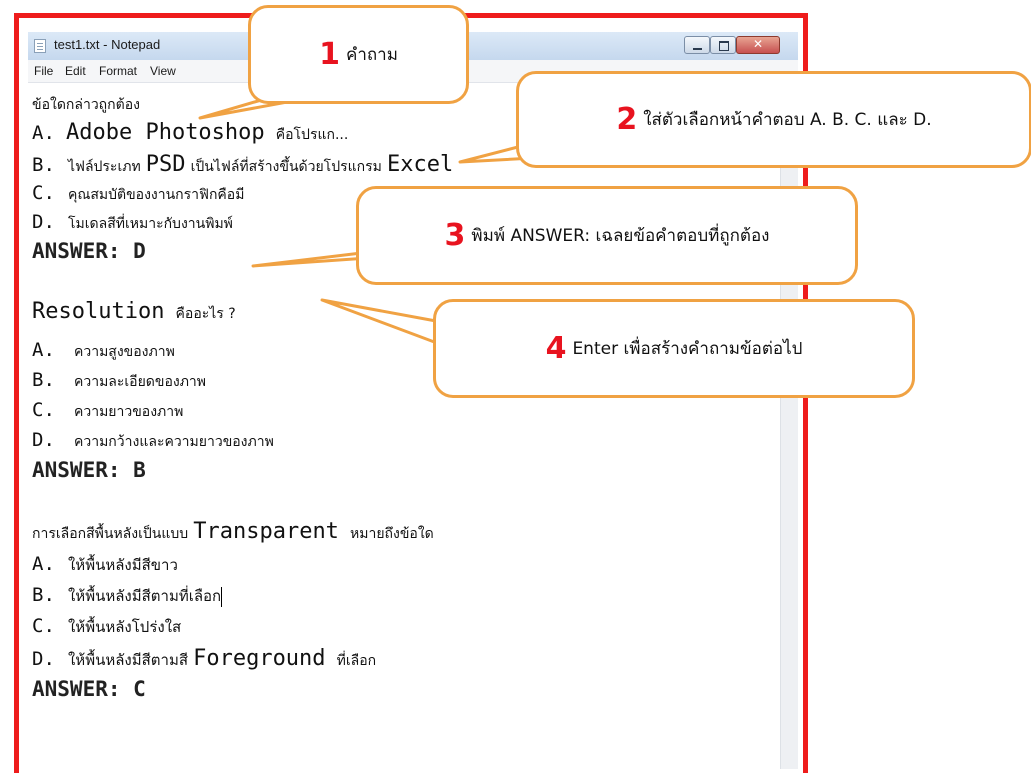 This screenshot has width=1031, height=773. I want to click on callout-1-number: 1, so click(329, 54).